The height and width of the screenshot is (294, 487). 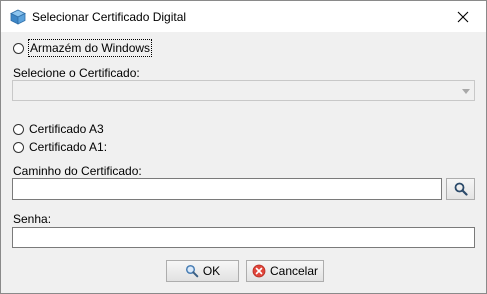 What do you see at coordinates (243, 237) in the screenshot?
I see `password-field` at bounding box center [243, 237].